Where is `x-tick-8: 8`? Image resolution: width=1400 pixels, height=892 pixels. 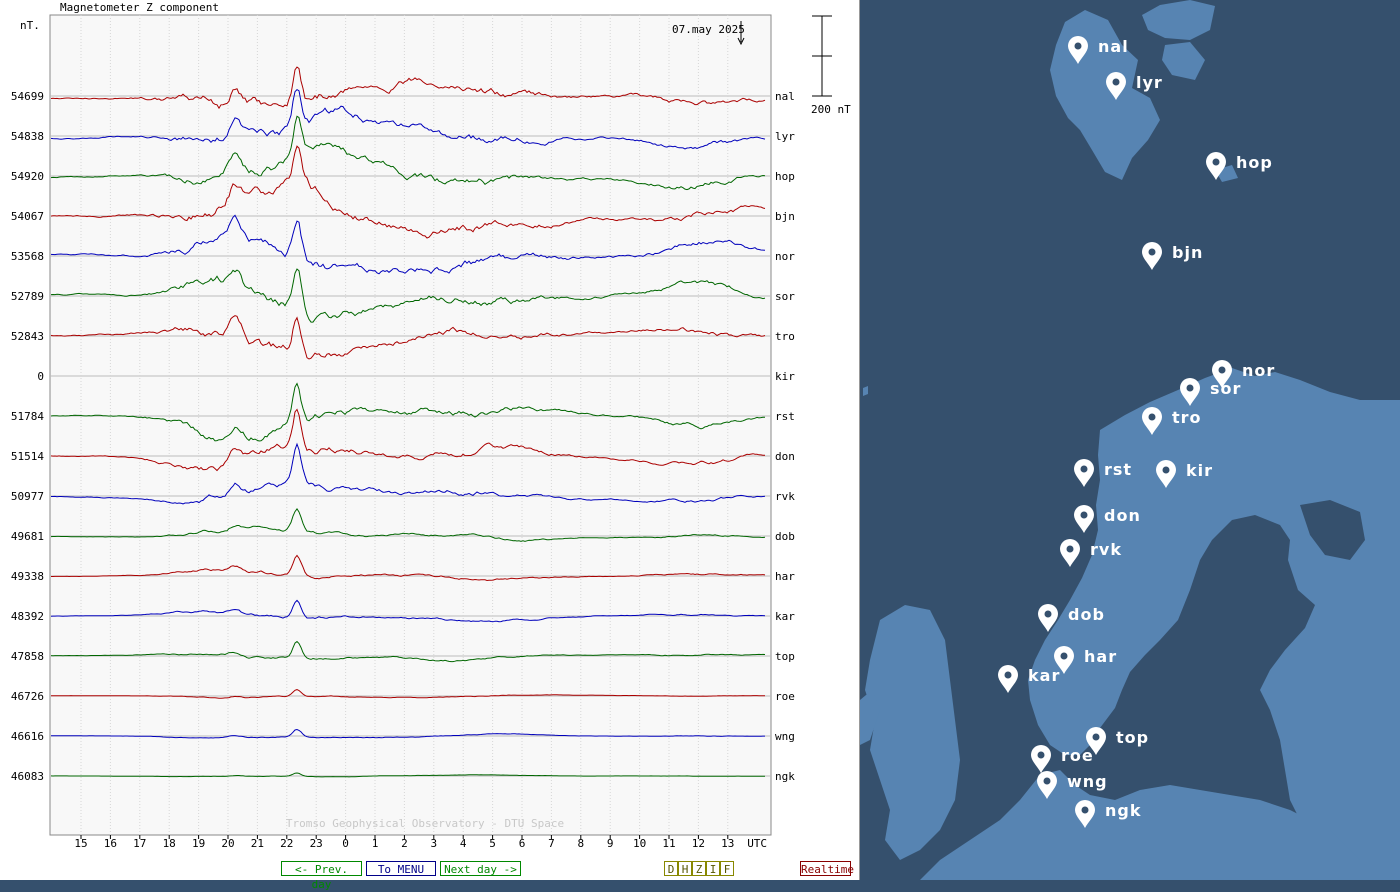
x-tick-8: 8 is located at coordinates (580, 843).